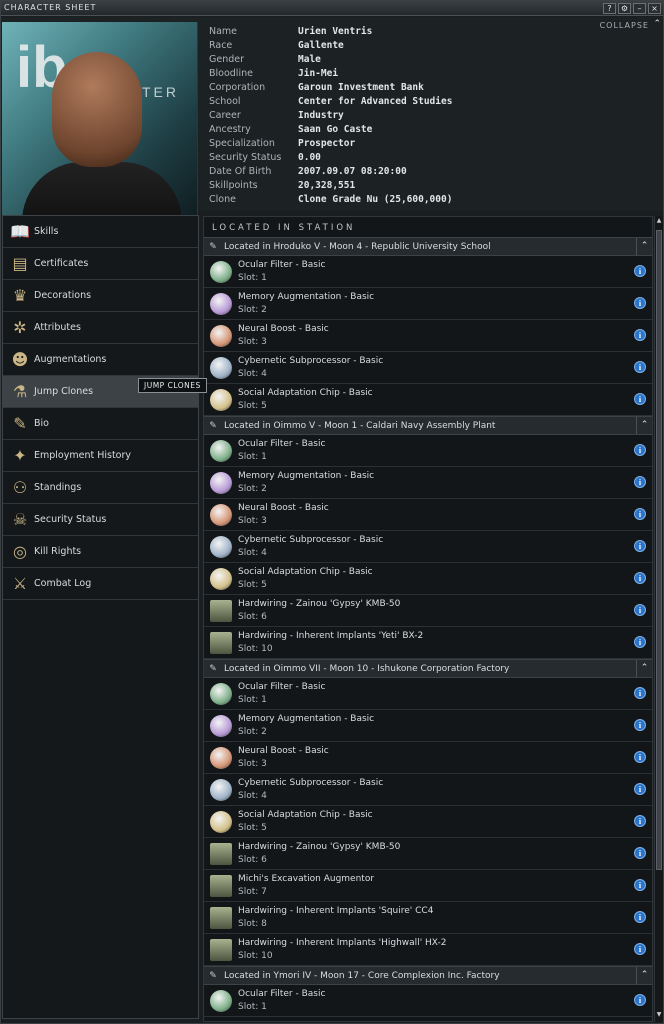 This screenshot has width=664, height=1024. What do you see at coordinates (311, 539) in the screenshot?
I see `implant-name: Cybernetic Subprocessor - Basic` at bounding box center [311, 539].